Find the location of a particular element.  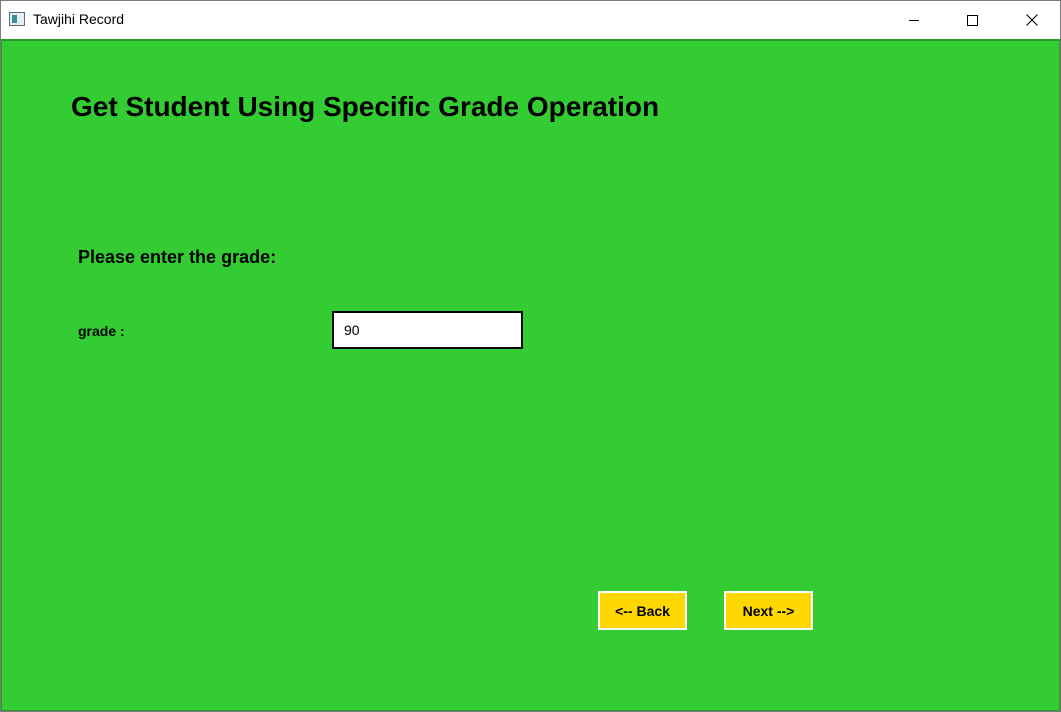

minimize-icon is located at coordinates (914, 20).